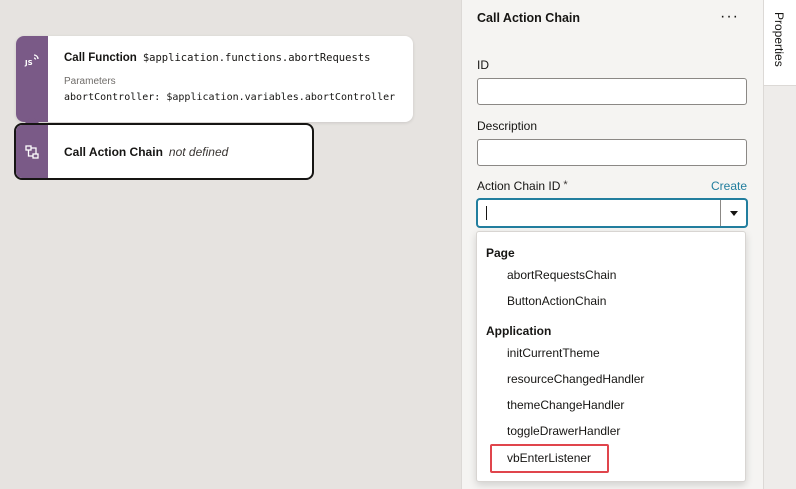 The width and height of the screenshot is (796, 489). Describe the element at coordinates (519, 331) in the screenshot. I see `group-application-label: Application` at that location.